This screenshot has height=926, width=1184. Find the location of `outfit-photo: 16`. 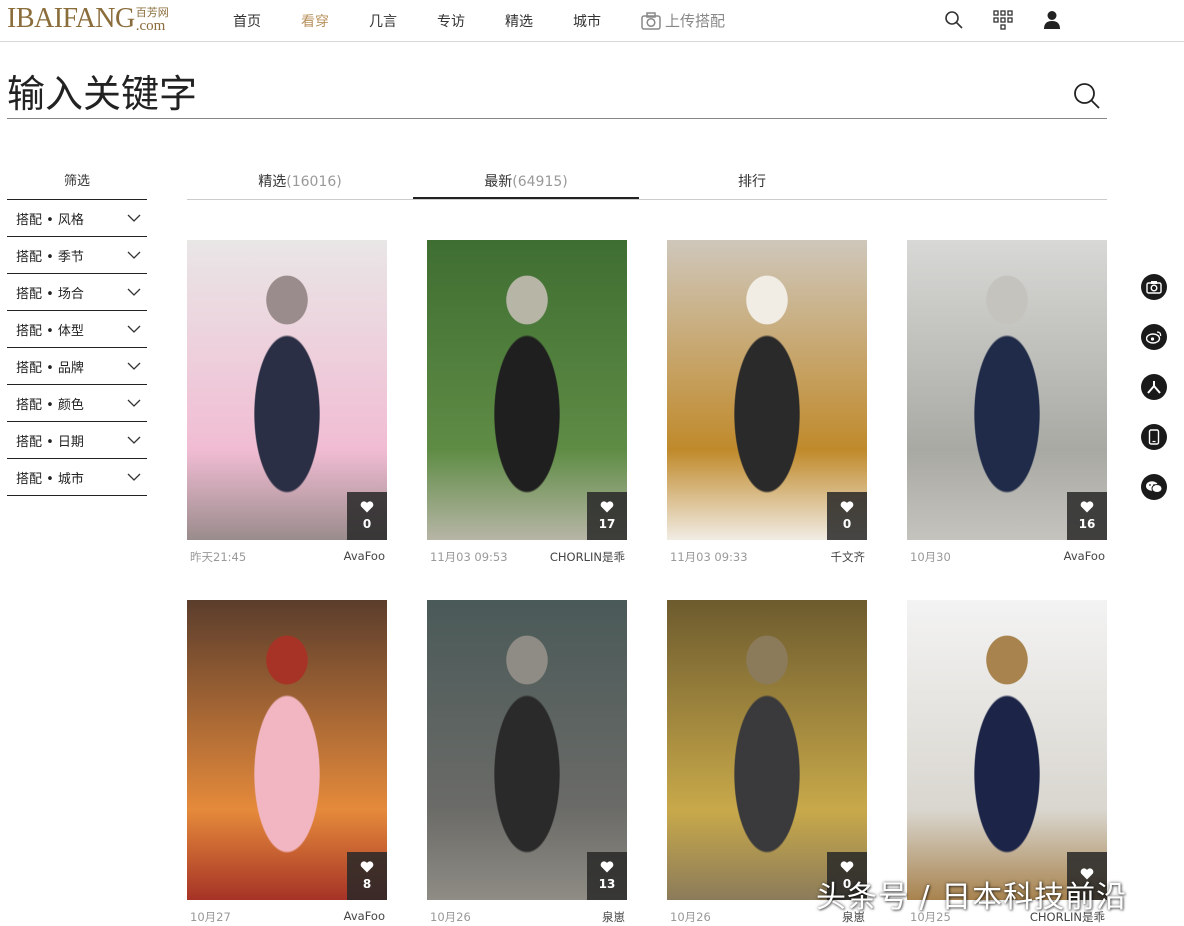

outfit-photo: 16 is located at coordinates (1007, 390).